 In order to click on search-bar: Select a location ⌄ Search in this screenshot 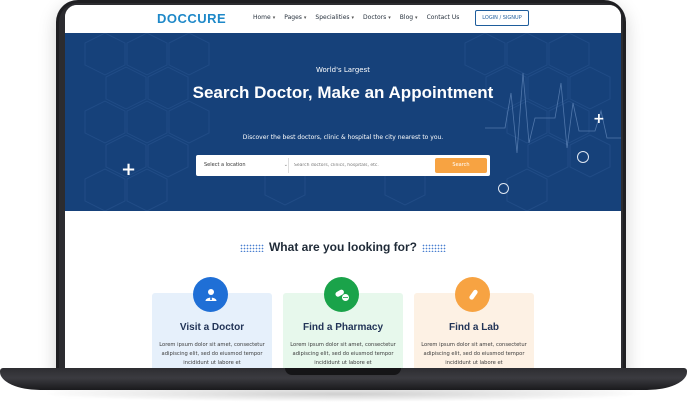, I will do `click(343, 165)`.